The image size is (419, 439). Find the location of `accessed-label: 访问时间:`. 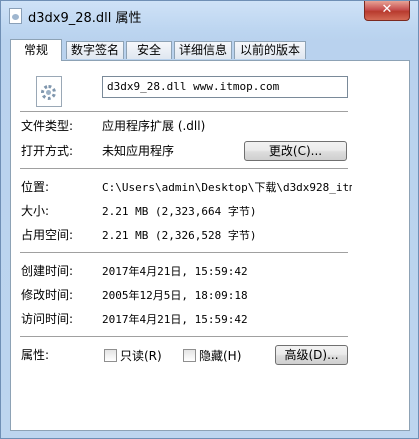

accessed-label: 访问时间: is located at coordinates (47, 319).